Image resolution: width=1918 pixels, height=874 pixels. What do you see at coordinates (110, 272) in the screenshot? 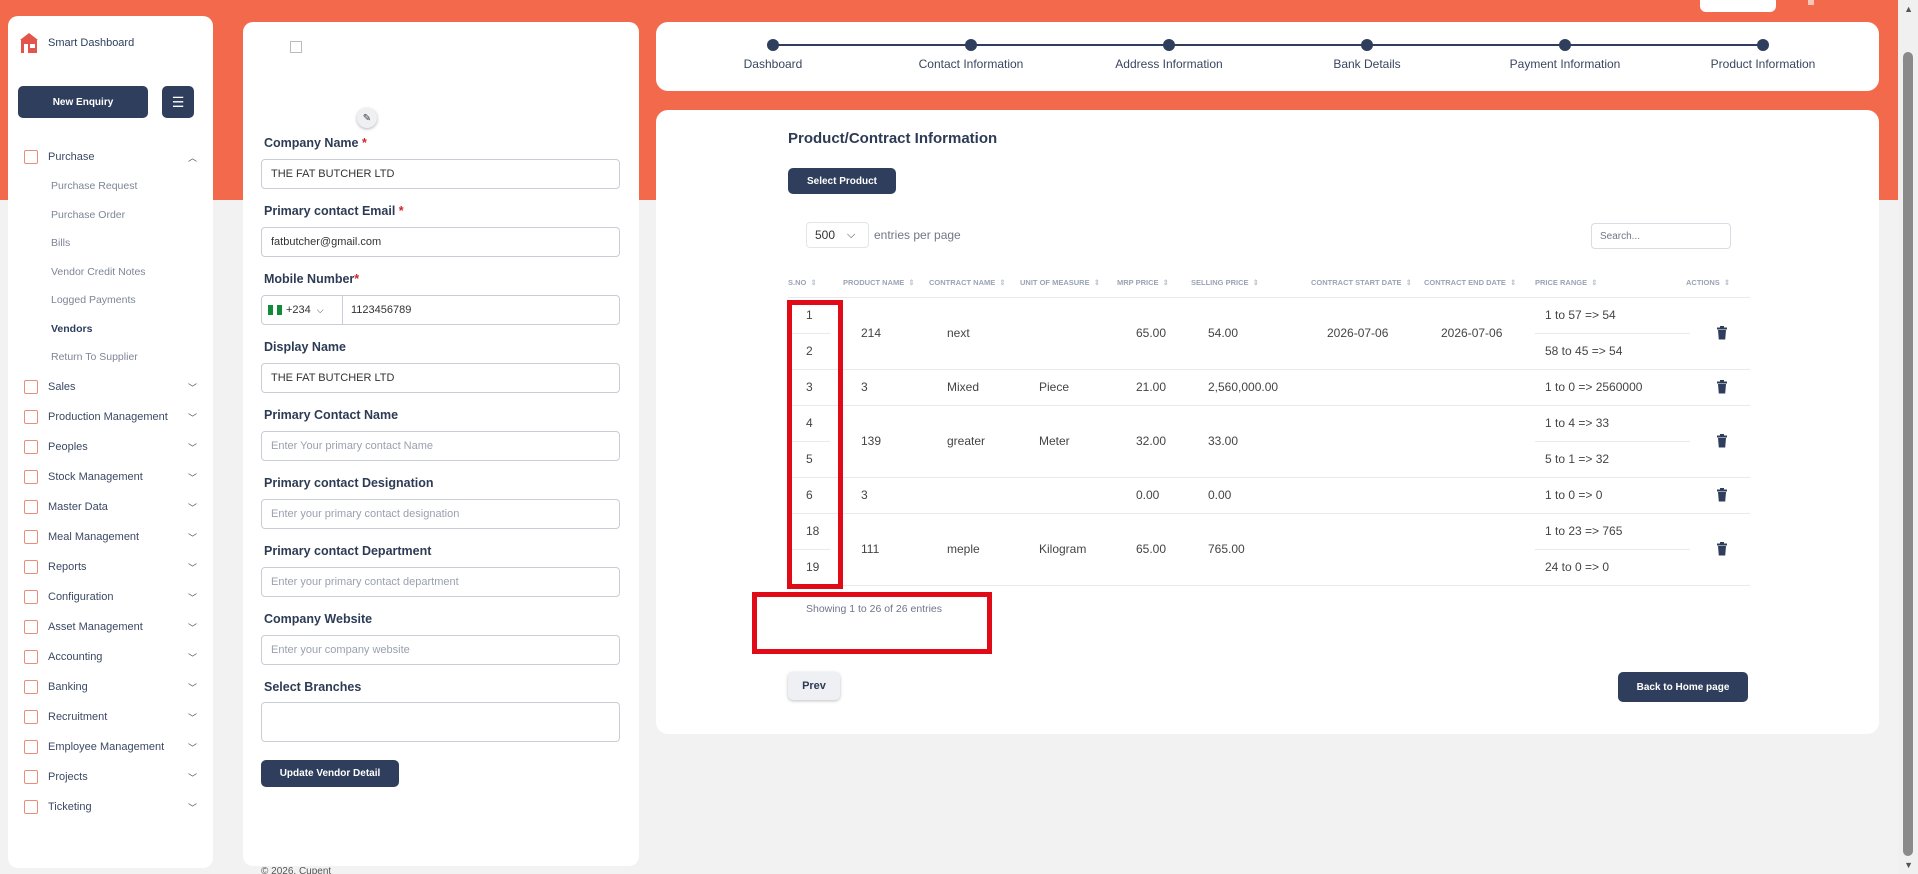
I see `sidebar-subitem-vendor-credit-notes: Vendor Credit Notes` at bounding box center [110, 272].